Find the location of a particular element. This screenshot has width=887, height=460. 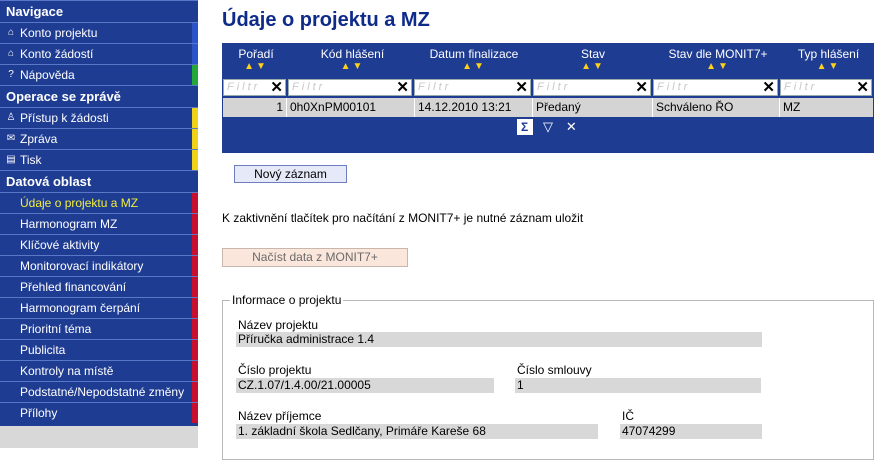

filter-icon: ▽ is located at coordinates (548, 127).